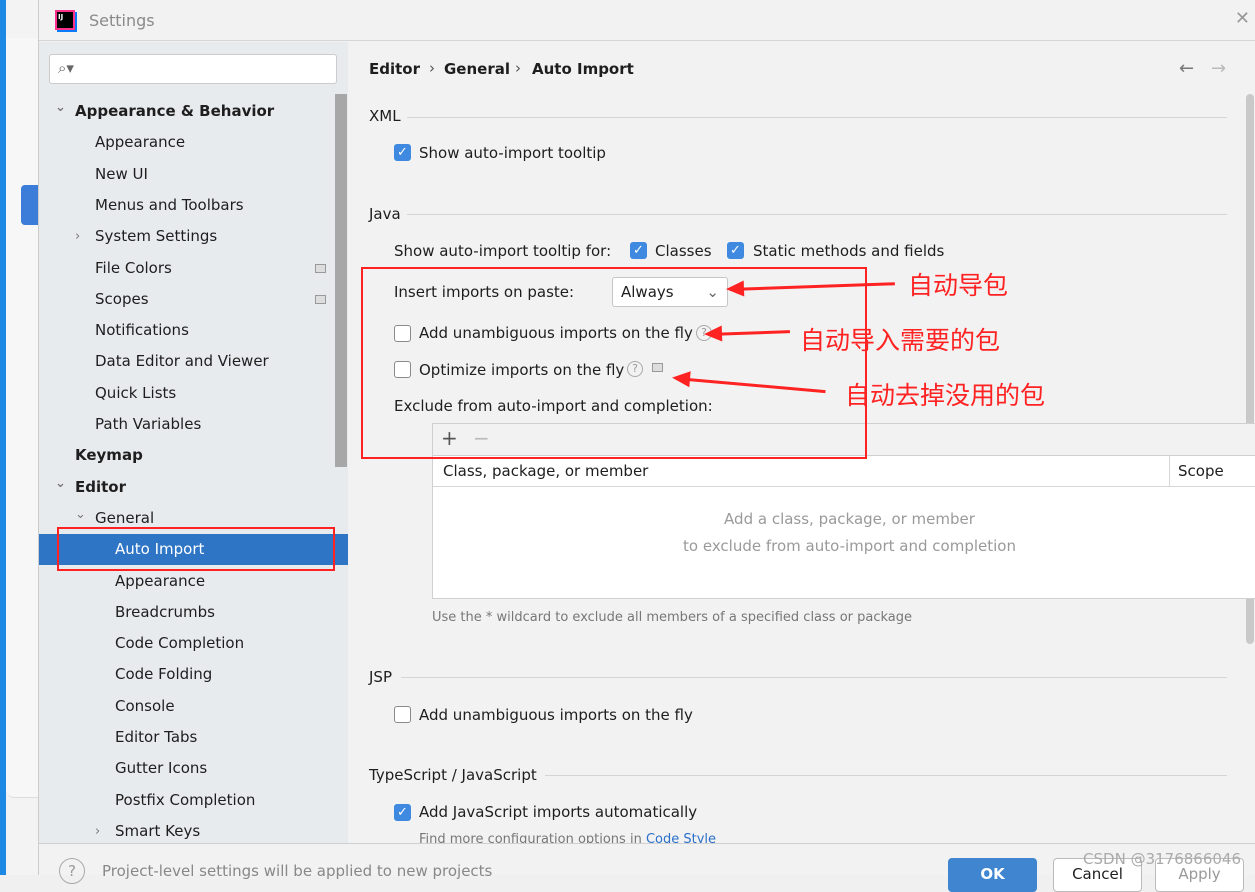 The height and width of the screenshot is (892, 1255). What do you see at coordinates (545, 471) in the screenshot?
I see `column-header-class: Class, package, or member` at bounding box center [545, 471].